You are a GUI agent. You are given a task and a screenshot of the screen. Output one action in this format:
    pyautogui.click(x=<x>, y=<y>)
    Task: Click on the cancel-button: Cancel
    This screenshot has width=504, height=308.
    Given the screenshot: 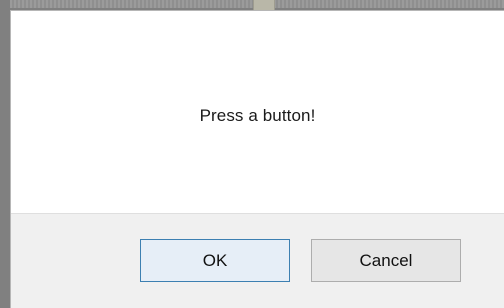 What is the action you would take?
    pyautogui.click(x=386, y=260)
    